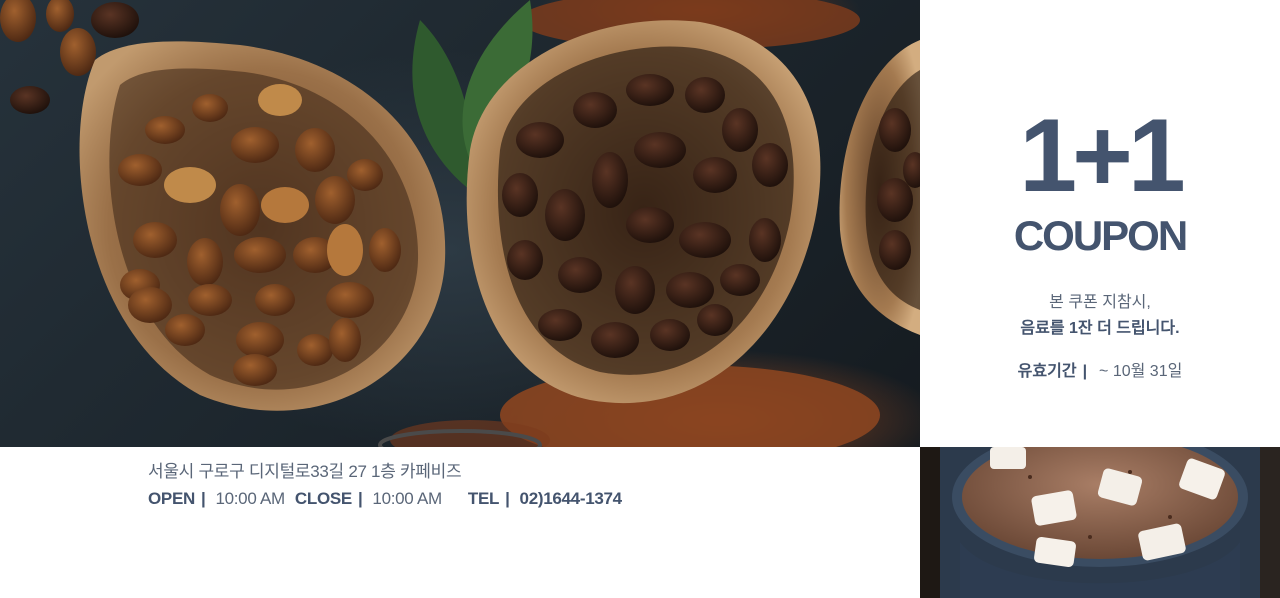  I want to click on store-address: 서울시 구로구 디지털로33길 27 1층 카페비즈, so click(305, 471).